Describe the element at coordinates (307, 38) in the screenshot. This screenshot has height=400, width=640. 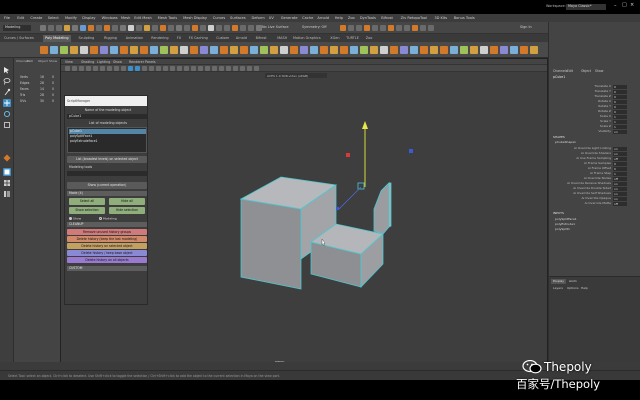
I see `shelf-tab: Motion Graphics` at that location.